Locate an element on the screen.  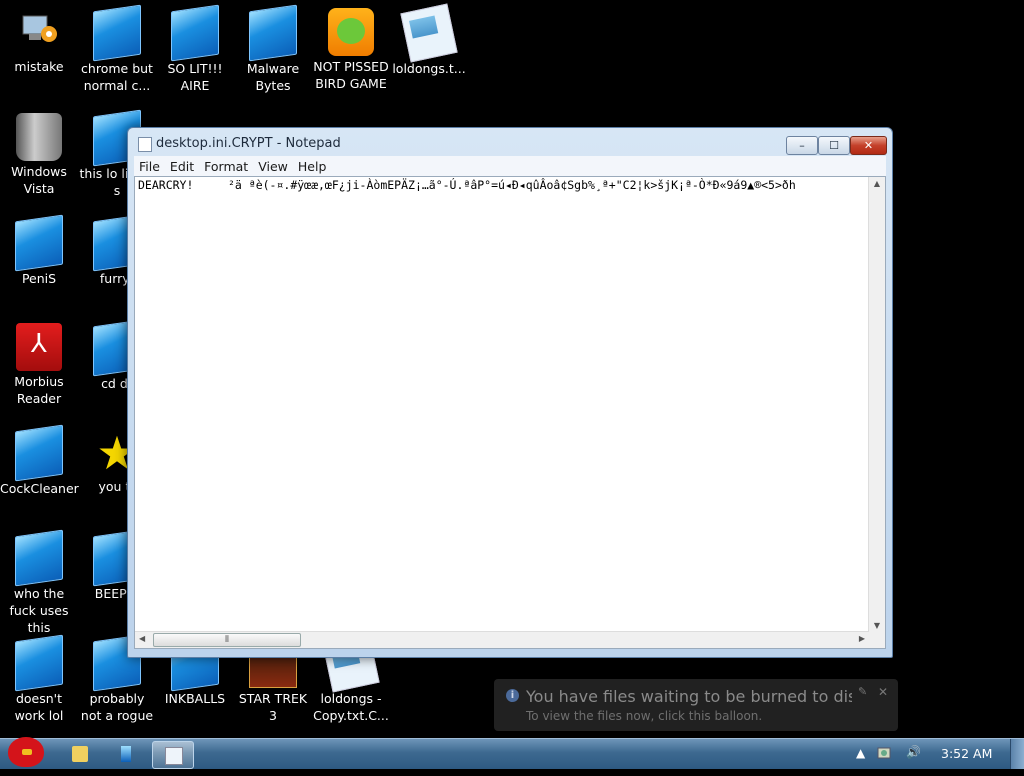
menu-file: File is located at coordinates (149, 167).